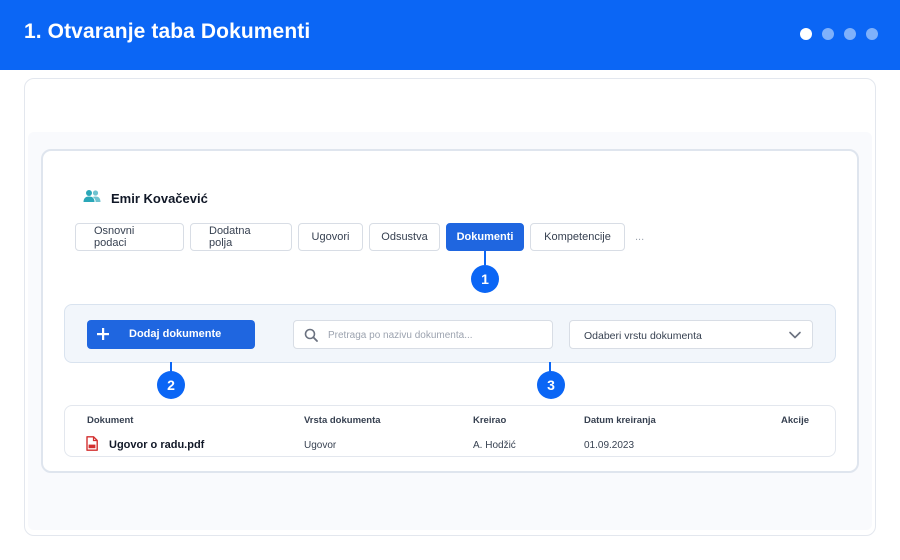 The image size is (900, 560). I want to click on col-header-created-date: Datum kreiranja, so click(620, 420).